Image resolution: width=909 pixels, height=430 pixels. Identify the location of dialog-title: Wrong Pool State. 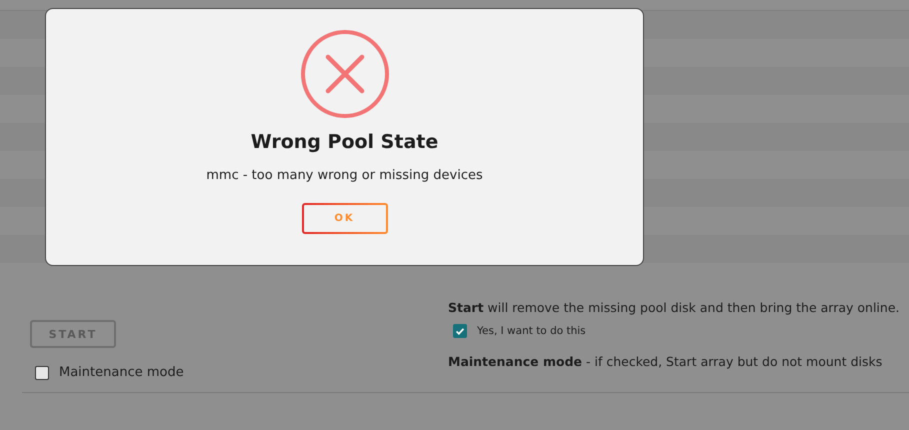
(344, 142).